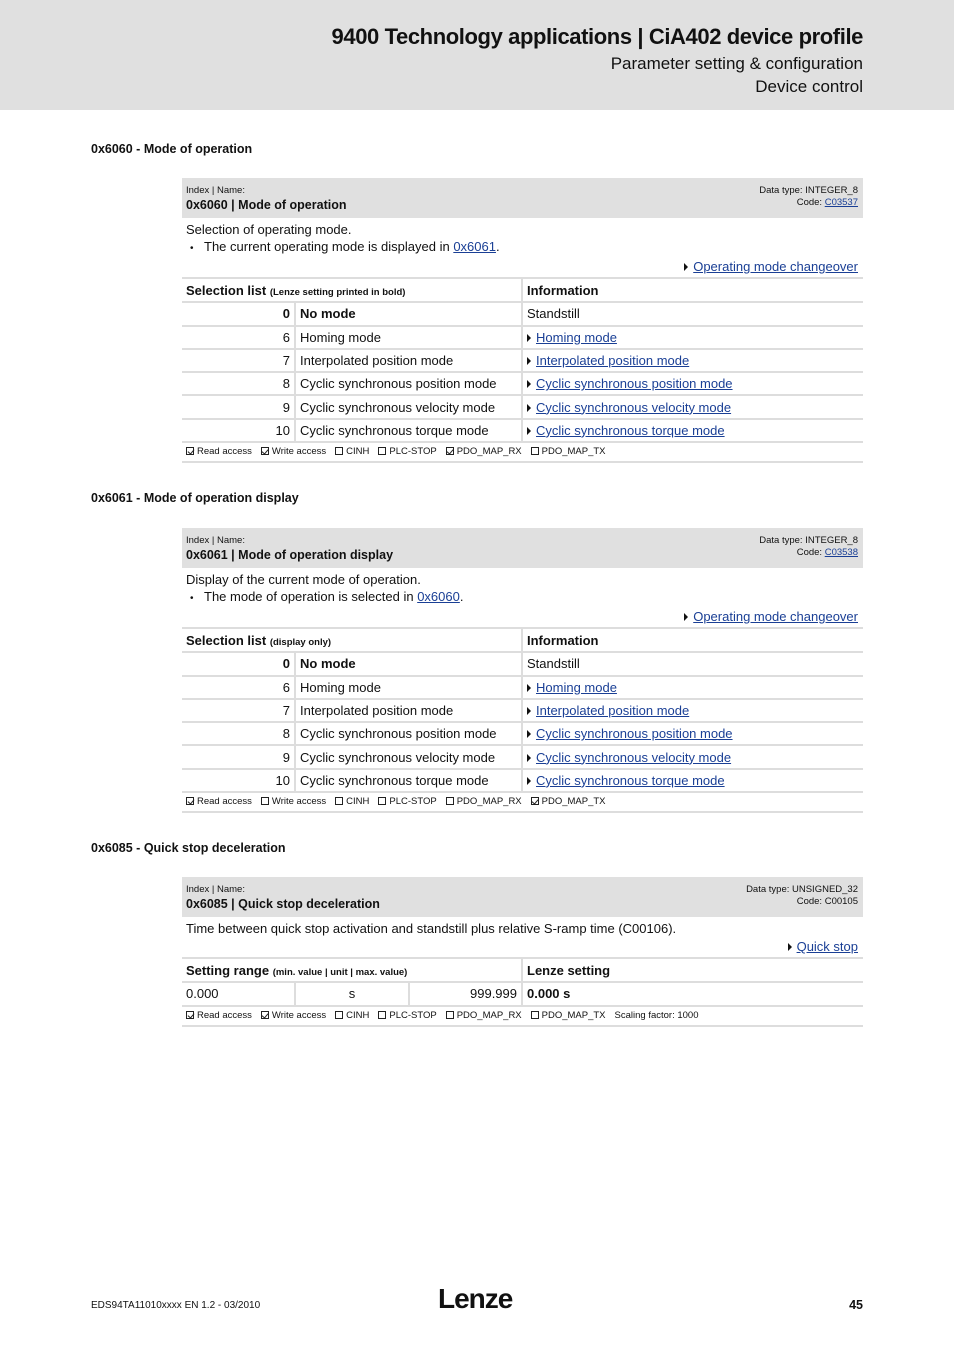  What do you see at coordinates (176, 1305) in the screenshot?
I see `document-id: EDS94TA11010xxxx EN 1.2 - 03/2010` at bounding box center [176, 1305].